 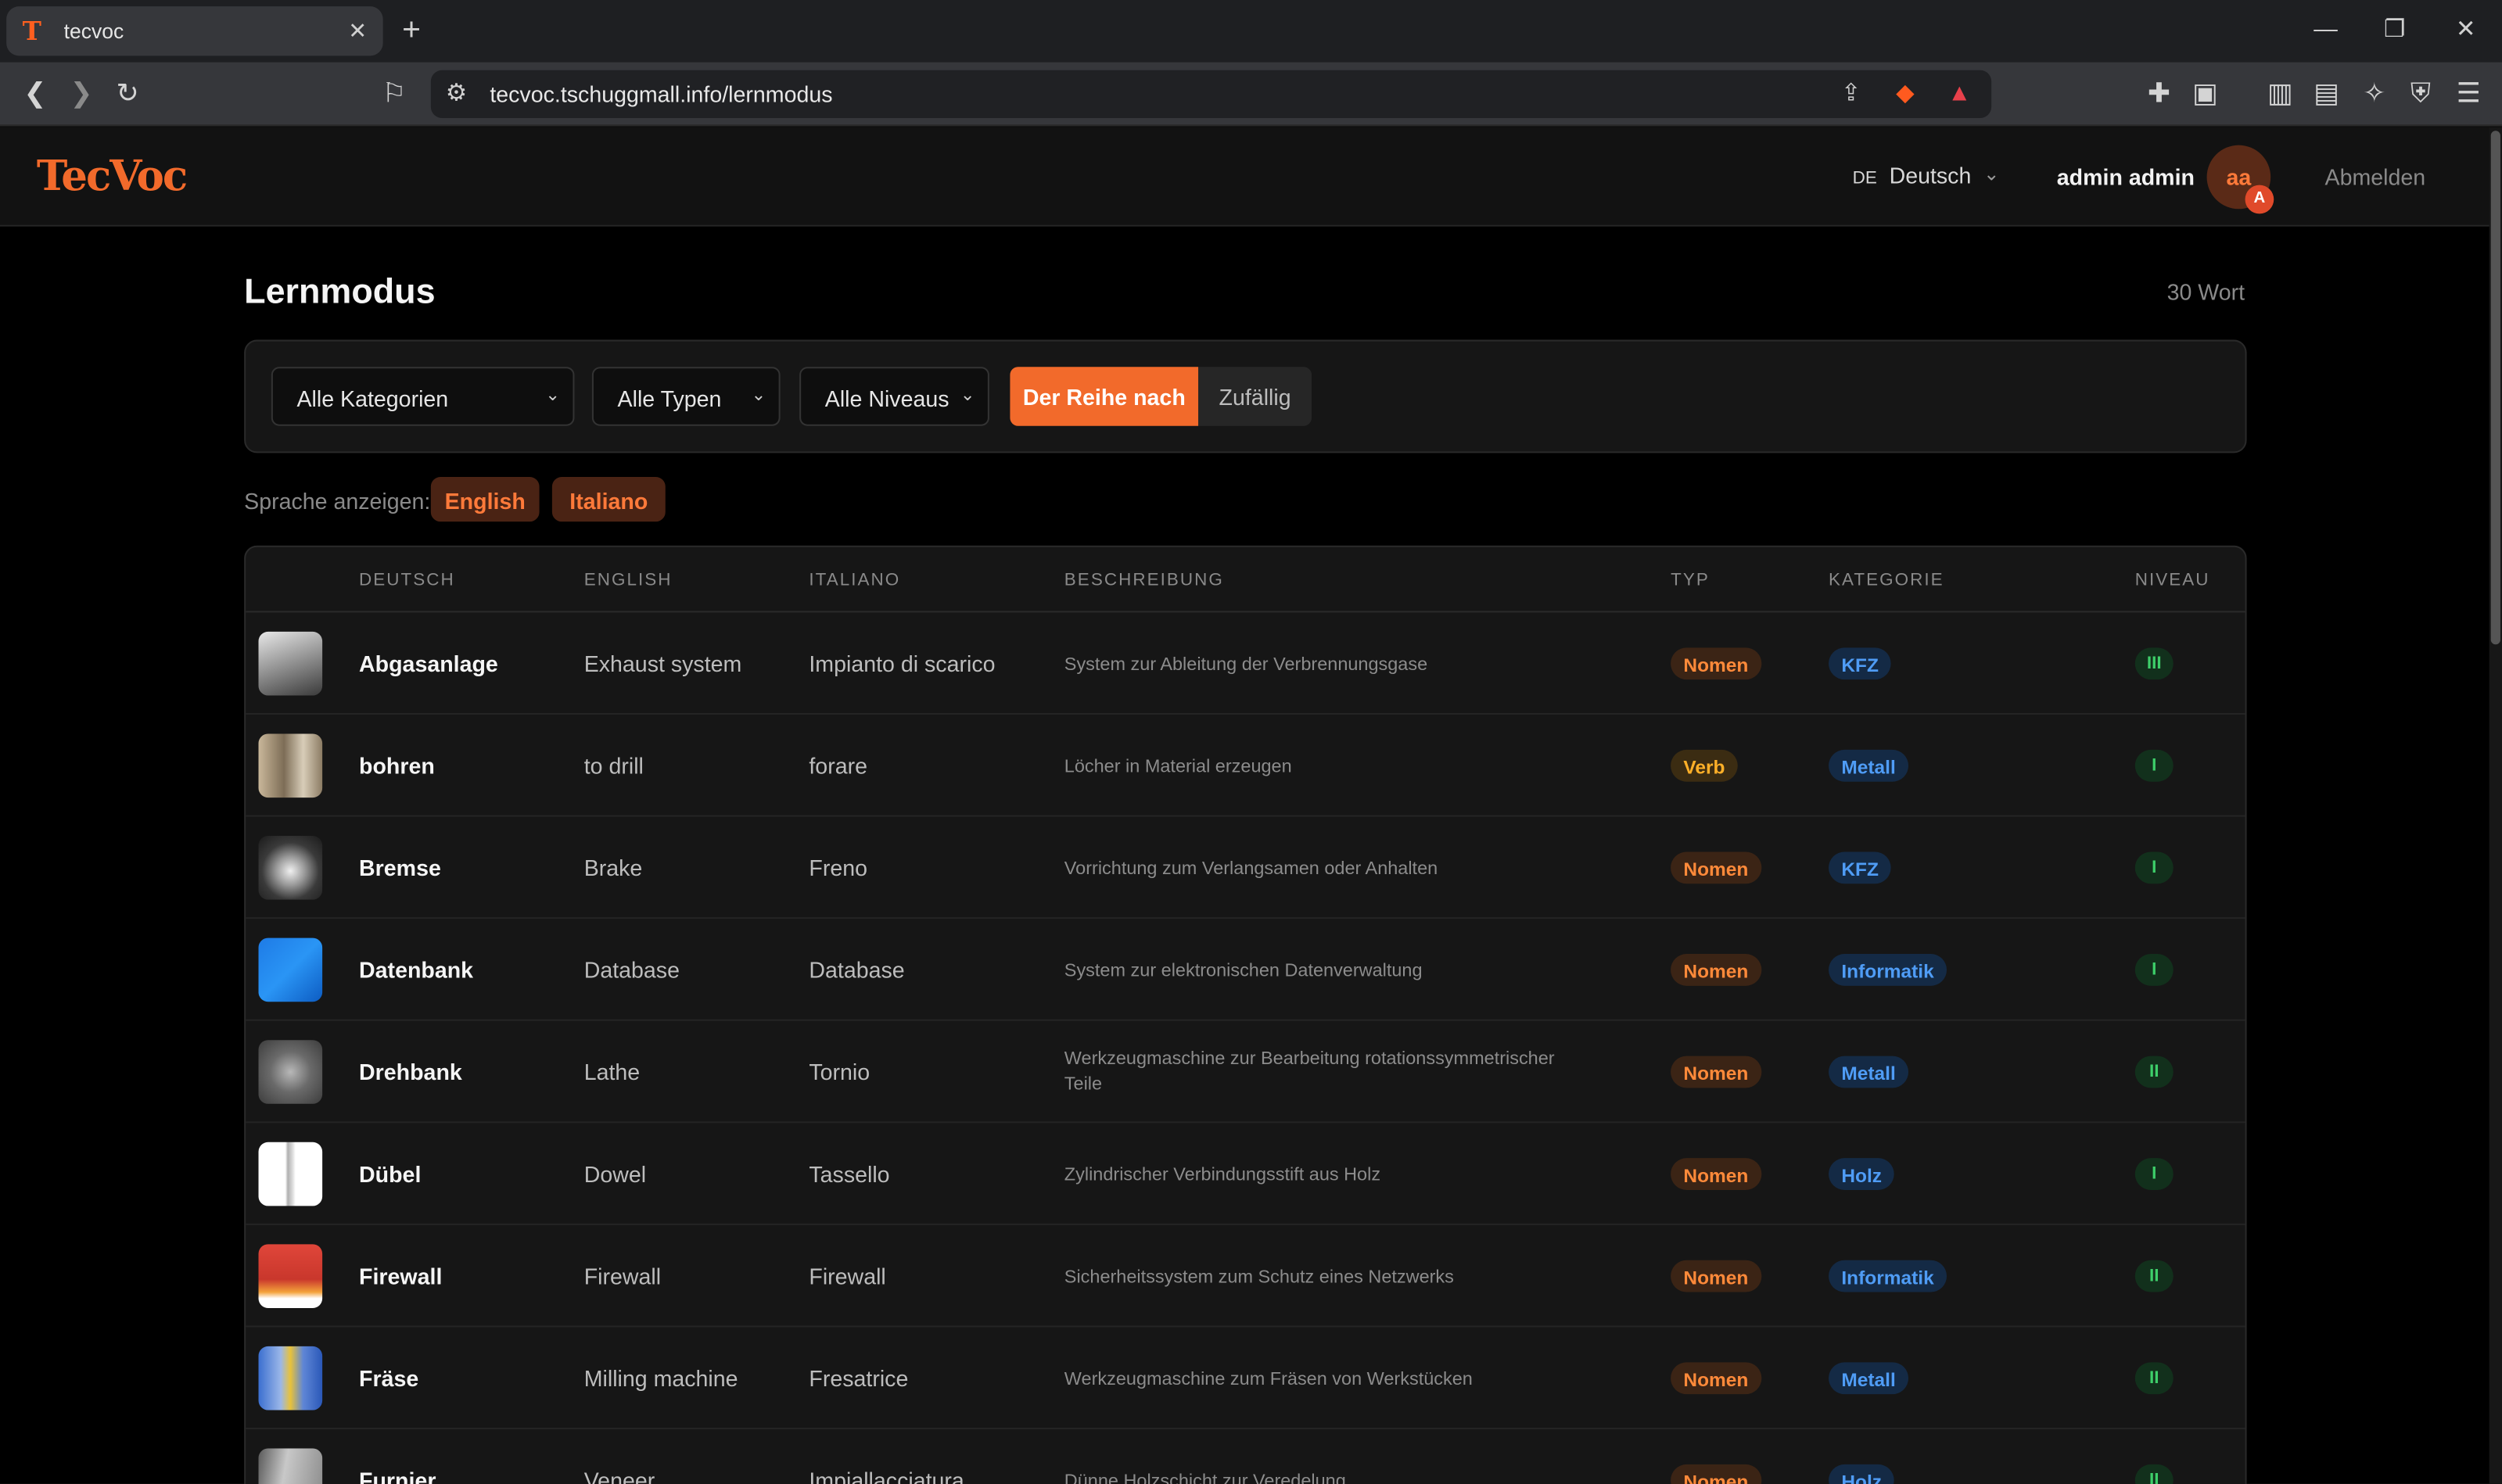 I want to click on dowel-image, so click(x=290, y=1174).